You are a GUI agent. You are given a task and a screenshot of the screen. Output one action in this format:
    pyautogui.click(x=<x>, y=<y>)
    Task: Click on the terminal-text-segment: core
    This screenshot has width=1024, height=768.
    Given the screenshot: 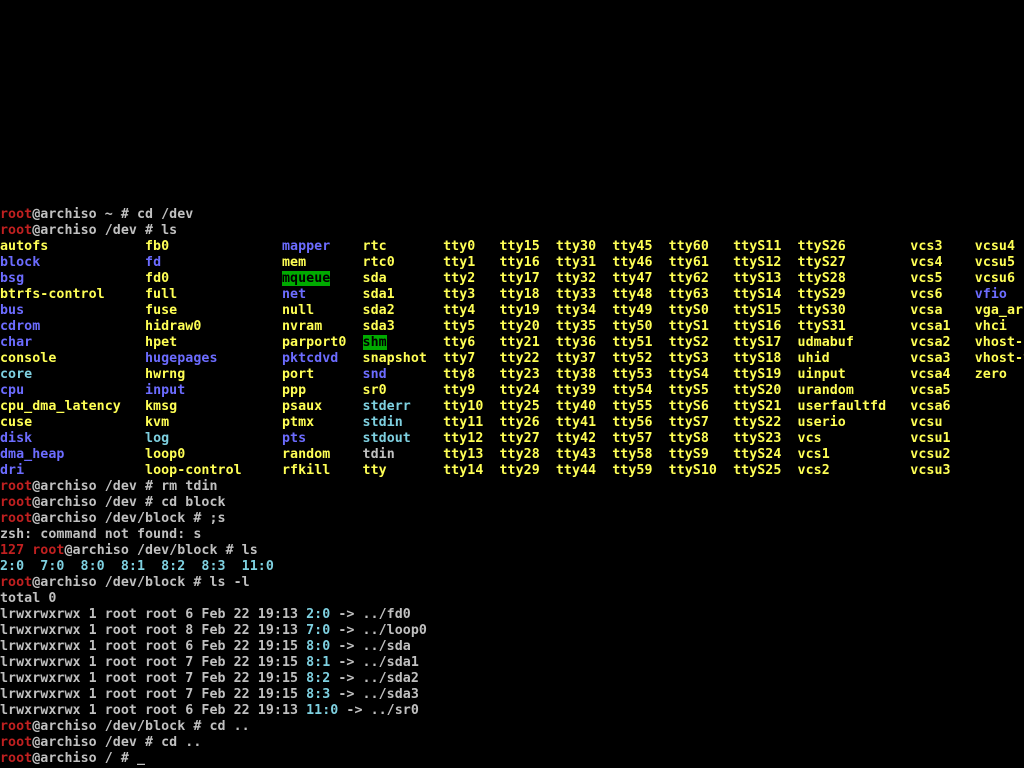 What is the action you would take?
    pyautogui.click(x=16, y=374)
    